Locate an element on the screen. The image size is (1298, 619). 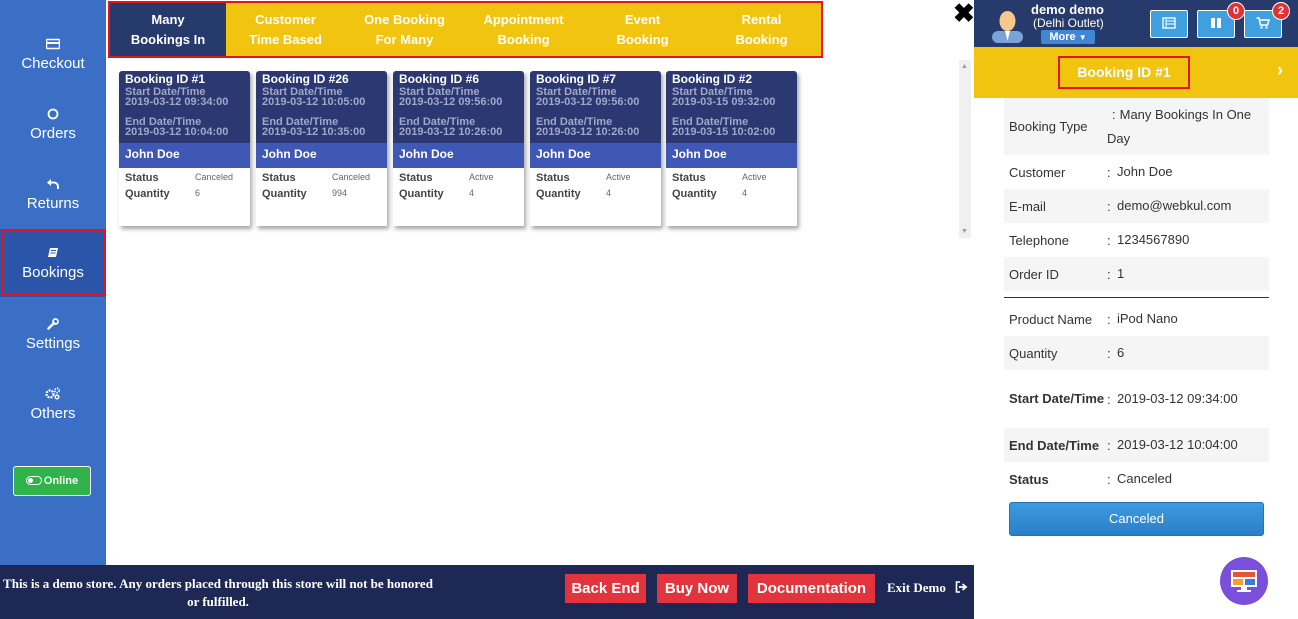
status-value: Canceled is located at coordinates (214, 177).